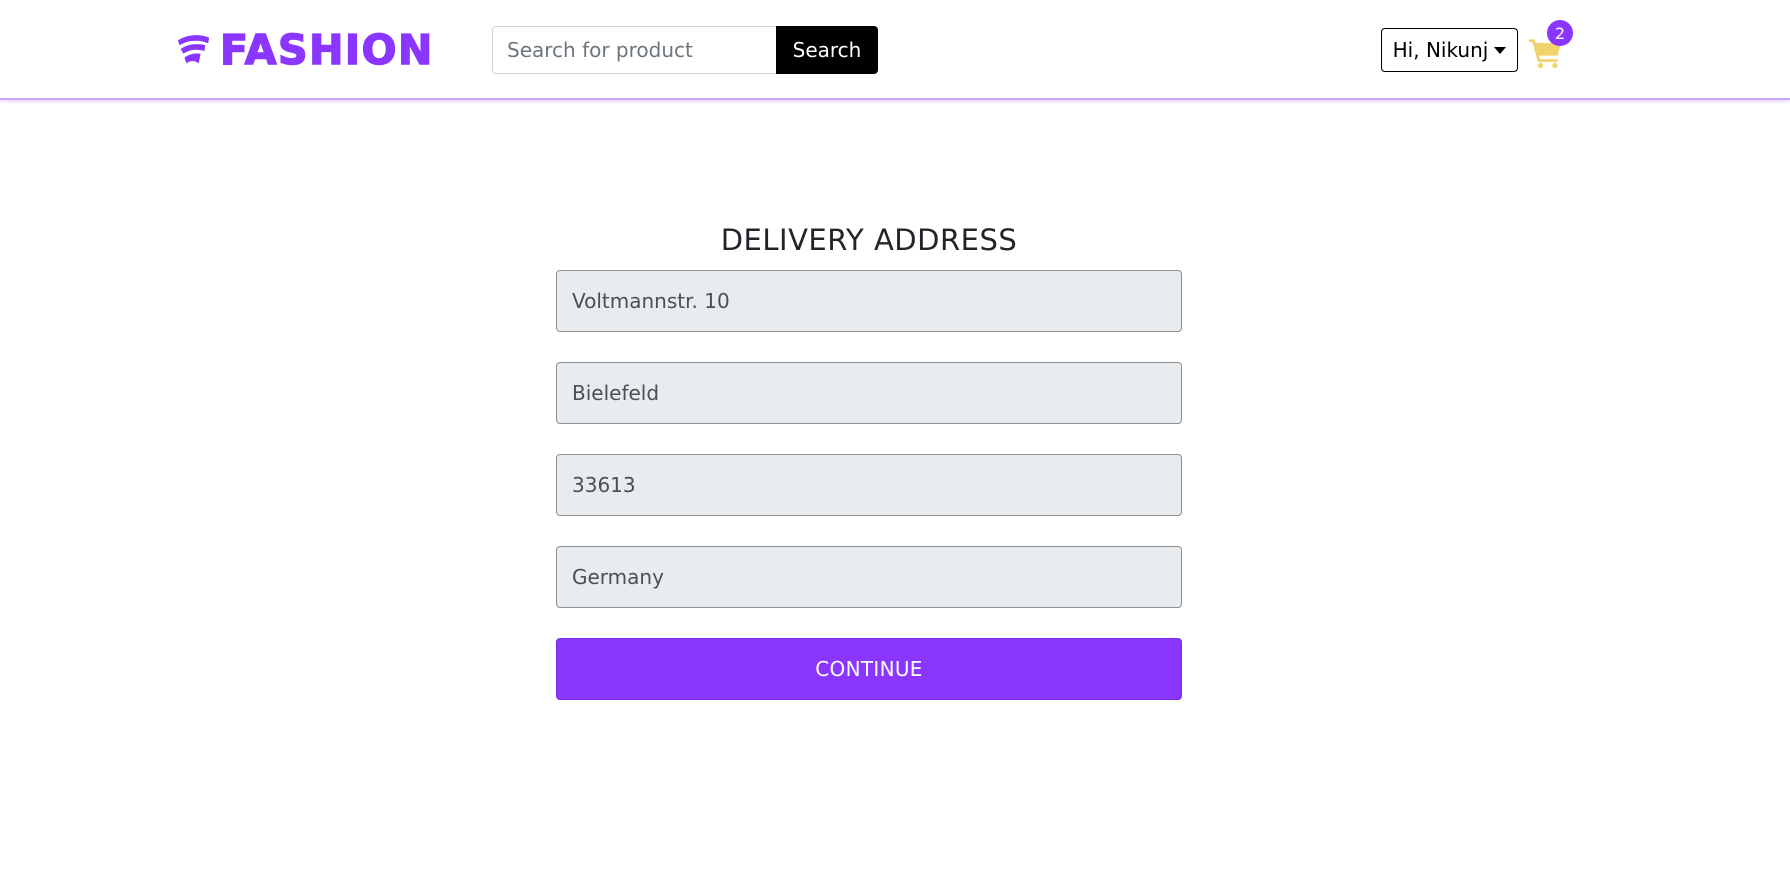 The height and width of the screenshot is (887, 1790). Describe the element at coordinates (869, 669) in the screenshot. I see `continue-button: CONTINUE` at that location.